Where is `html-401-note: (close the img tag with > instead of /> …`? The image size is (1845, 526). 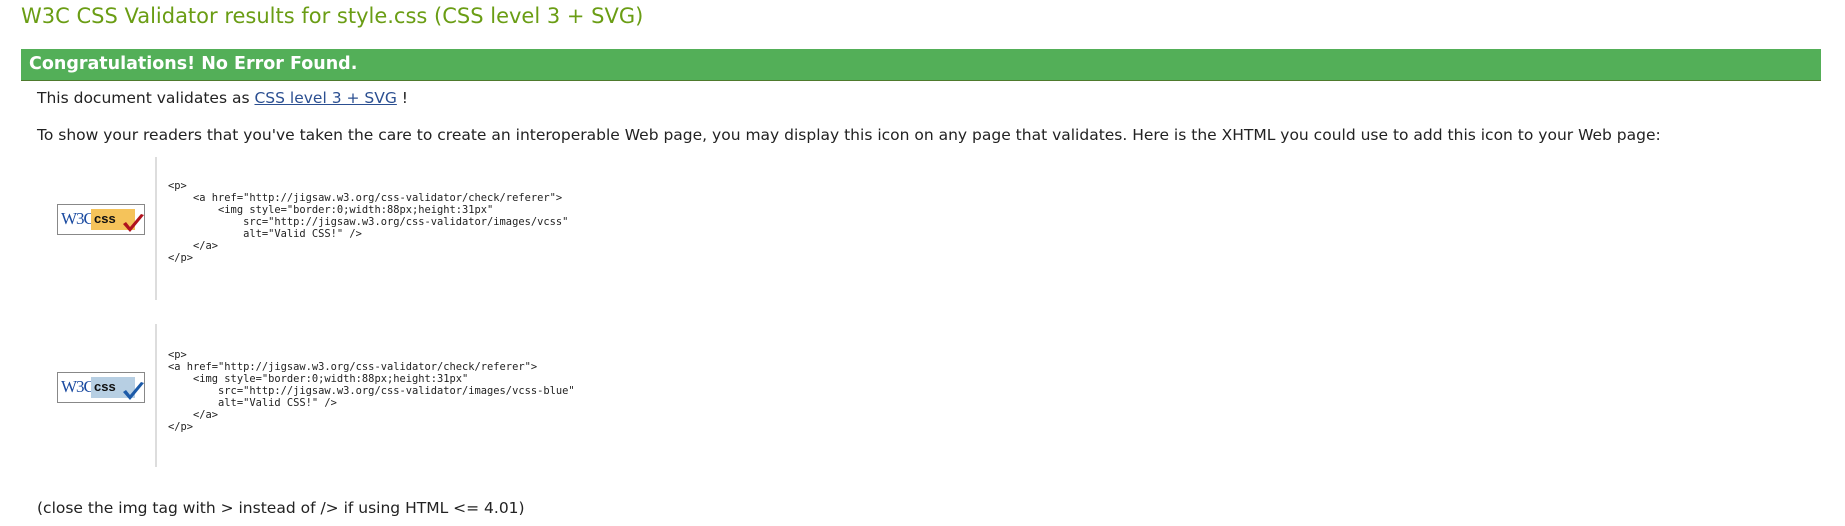 html-401-note: (close the img tag with > instead of /> … is located at coordinates (281, 508).